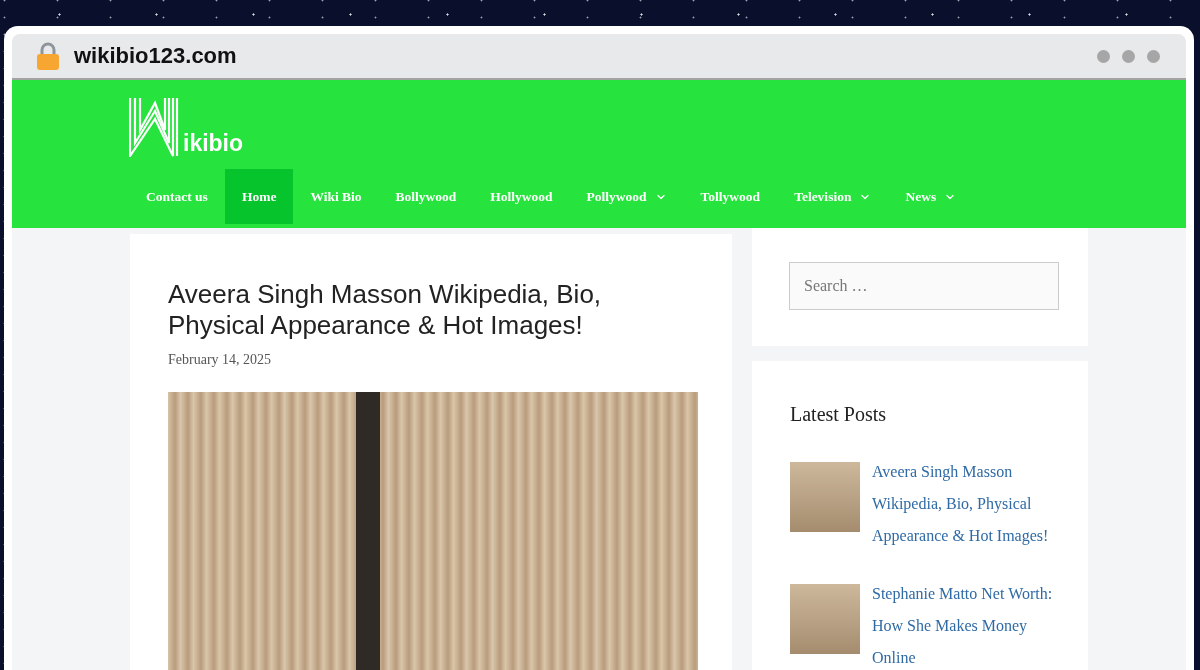 The height and width of the screenshot is (670, 1200). Describe the element at coordinates (177, 196) in the screenshot. I see `nav-link: Contact us` at that location.